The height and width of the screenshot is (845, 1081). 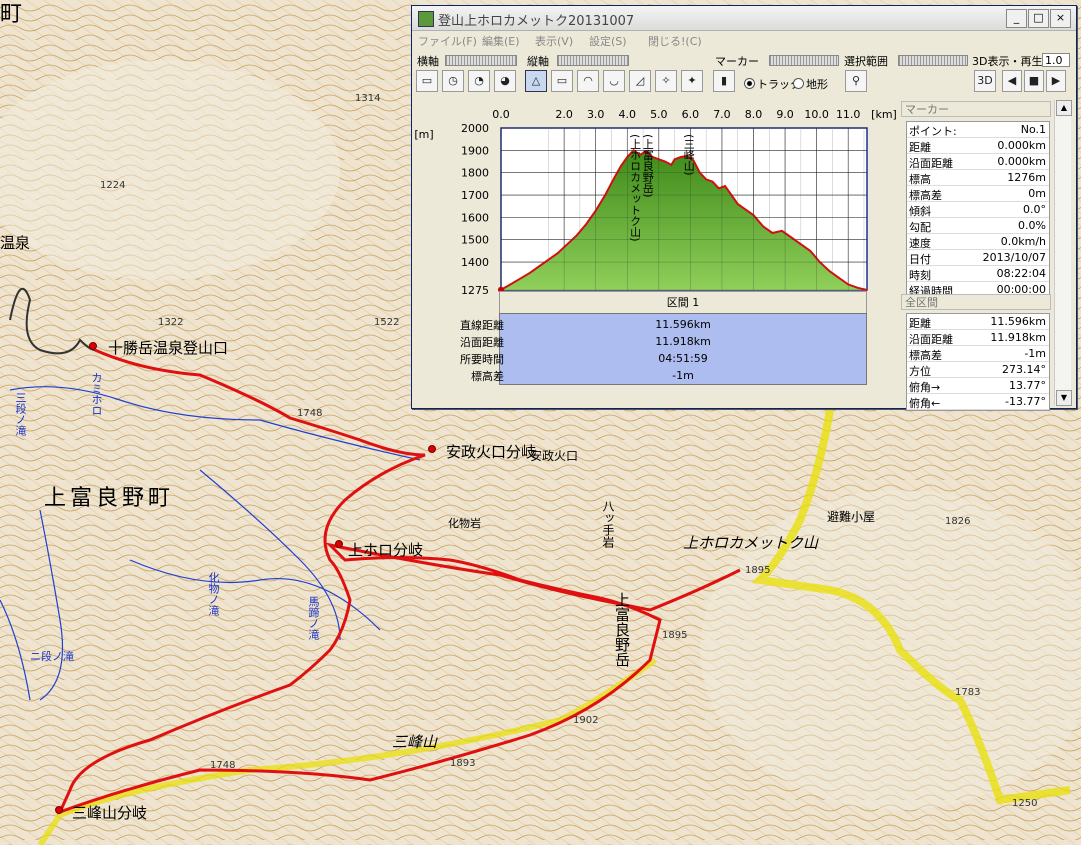 I want to click on info-label-duration: 所要時間, so click(x=482, y=359).